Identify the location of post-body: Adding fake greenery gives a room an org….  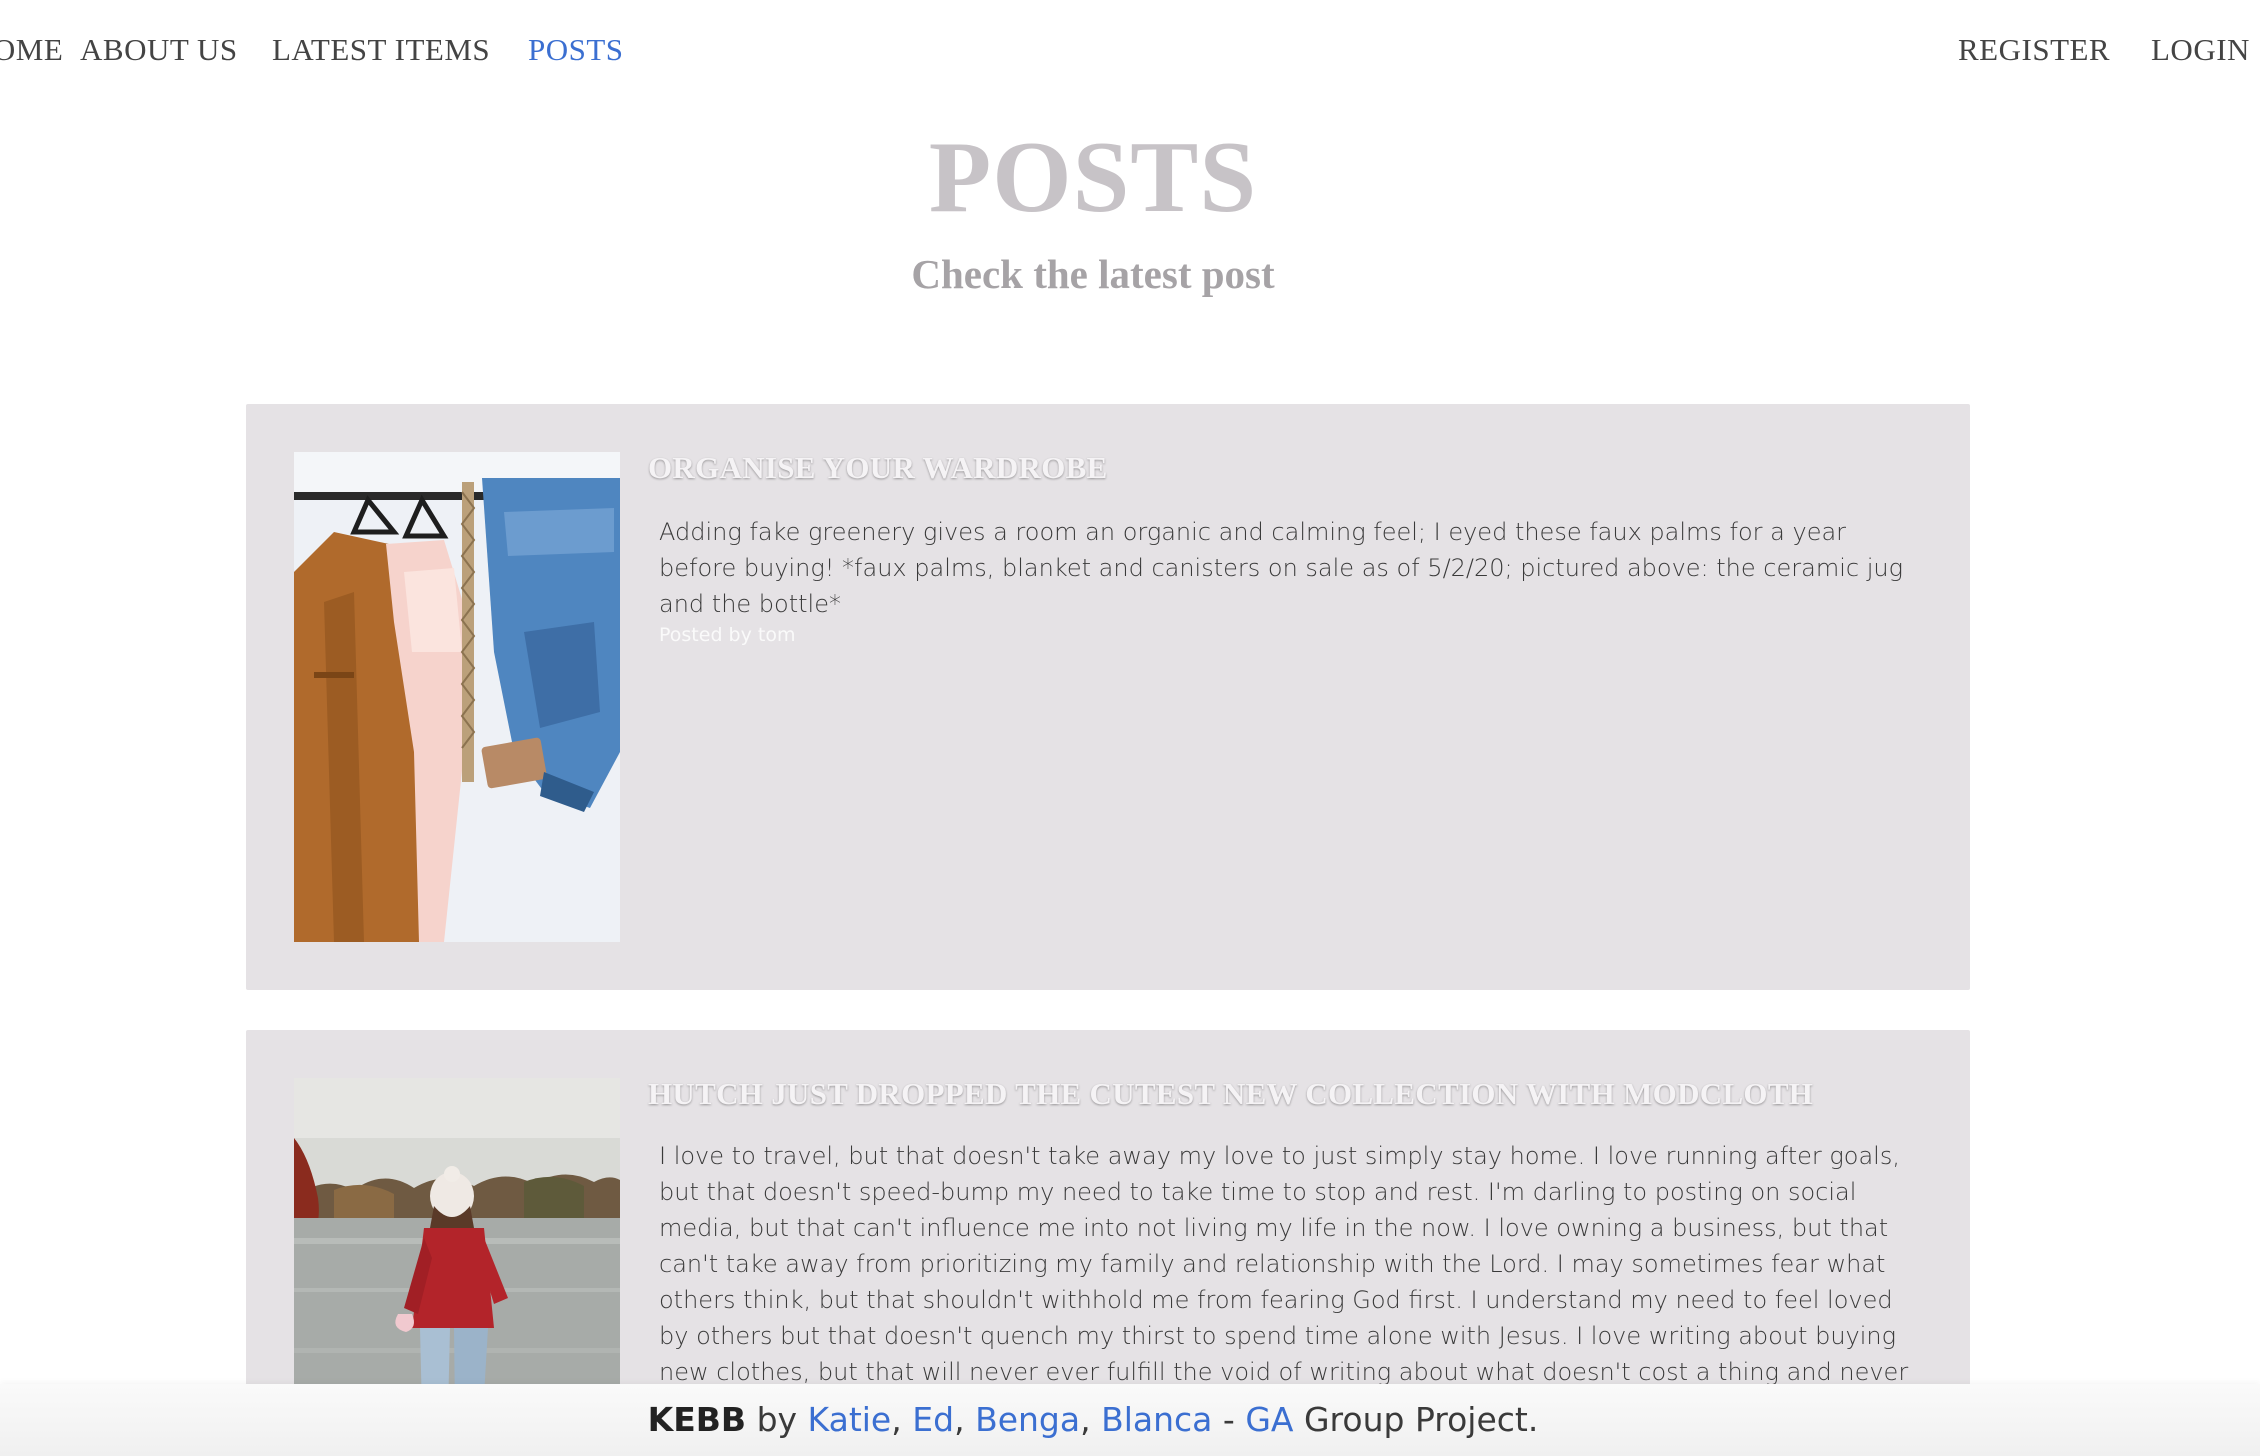
(1281, 568).